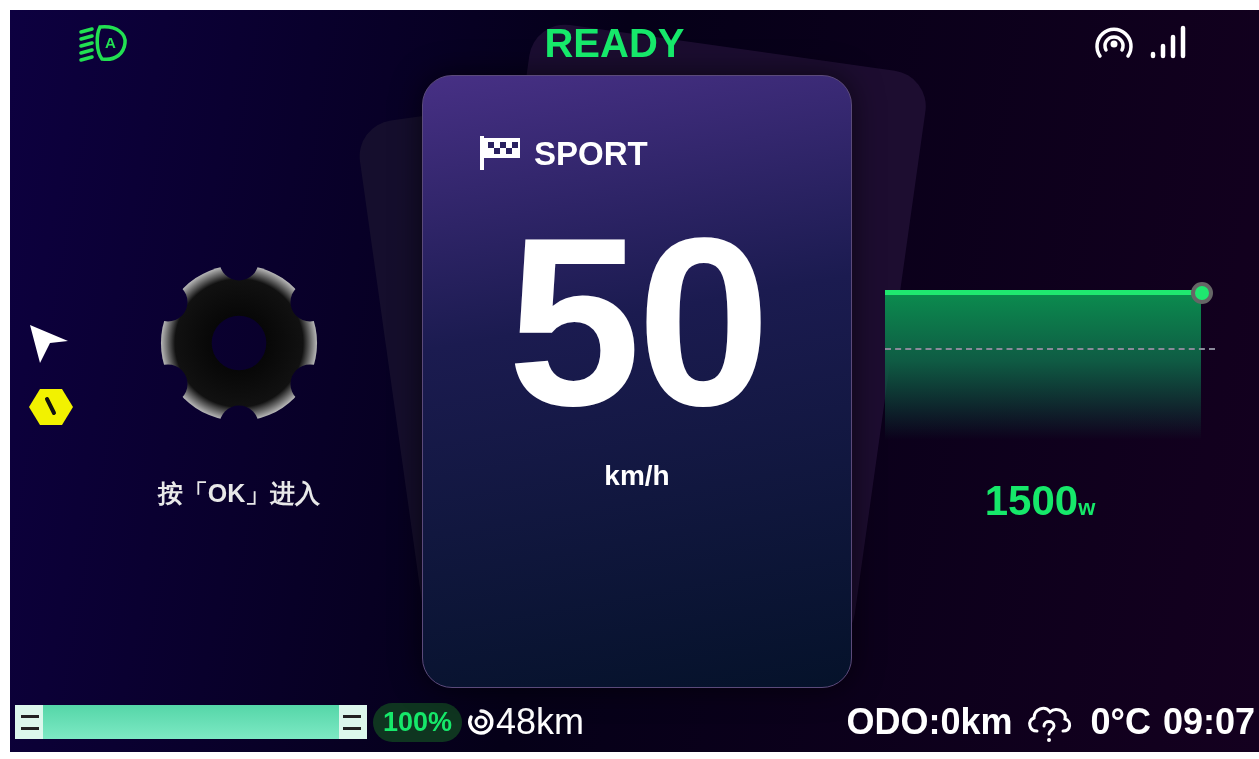 The width and height of the screenshot is (1259, 759). What do you see at coordinates (614, 42) in the screenshot?
I see `ready-status: READY` at bounding box center [614, 42].